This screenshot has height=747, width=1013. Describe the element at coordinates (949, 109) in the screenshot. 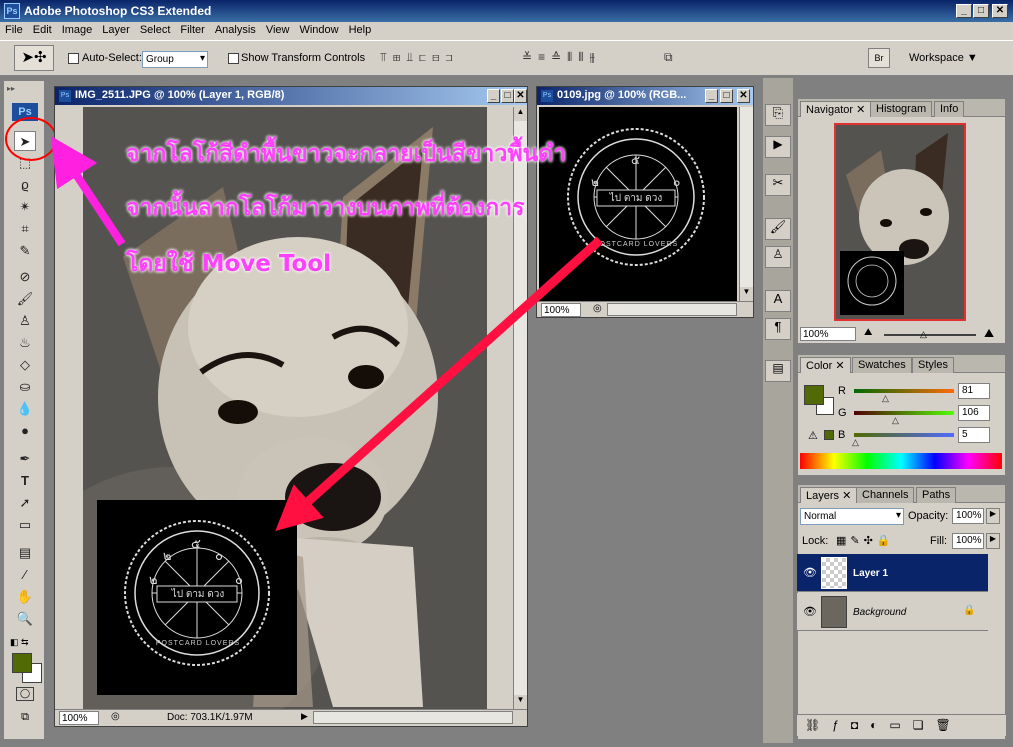

I see `tab-info: Info` at that location.